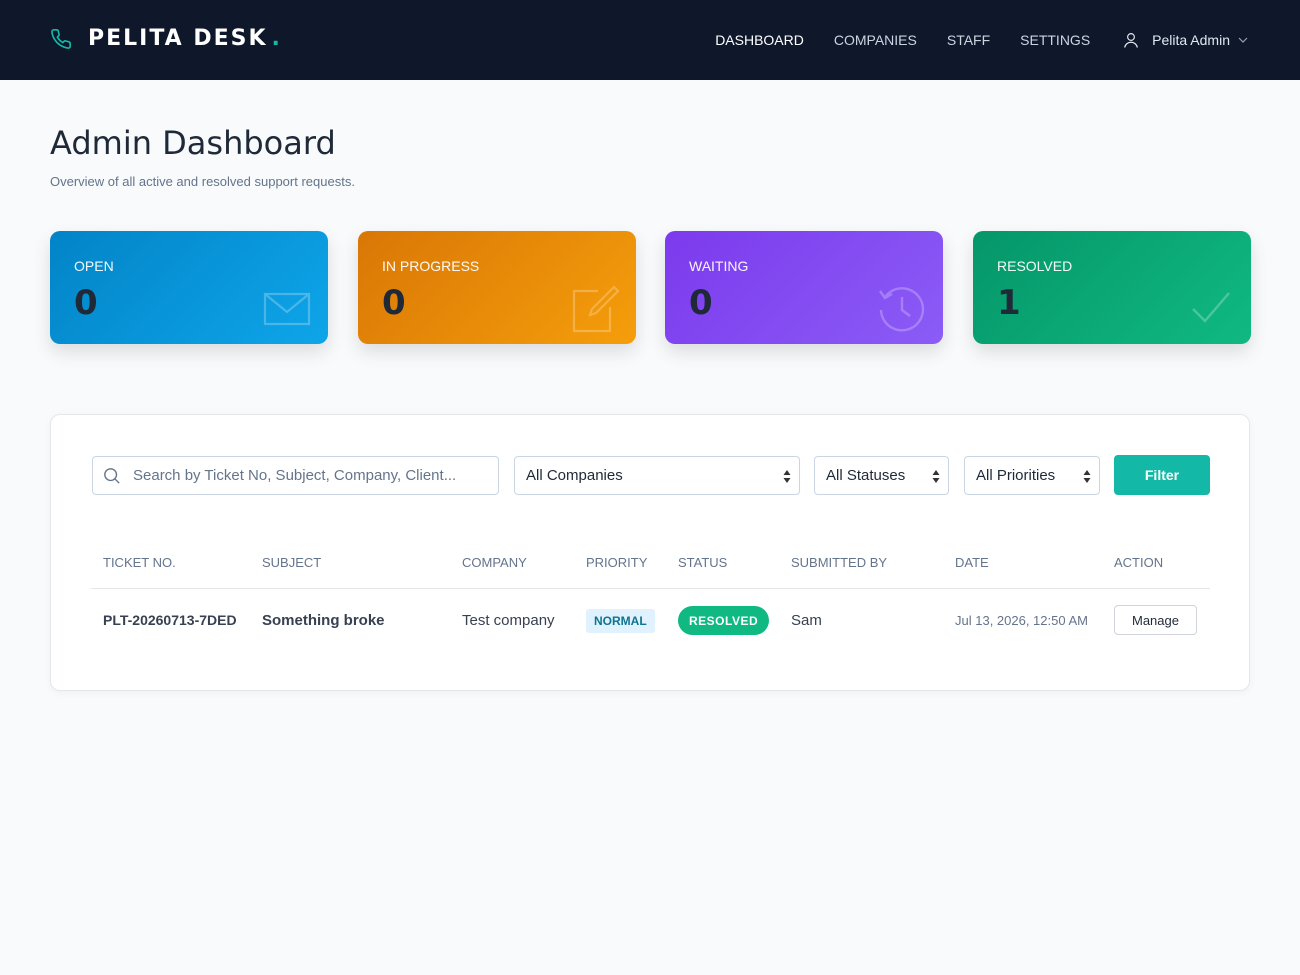 This screenshot has height=975, width=1300. I want to click on company-select-value: All Companies, so click(574, 475).